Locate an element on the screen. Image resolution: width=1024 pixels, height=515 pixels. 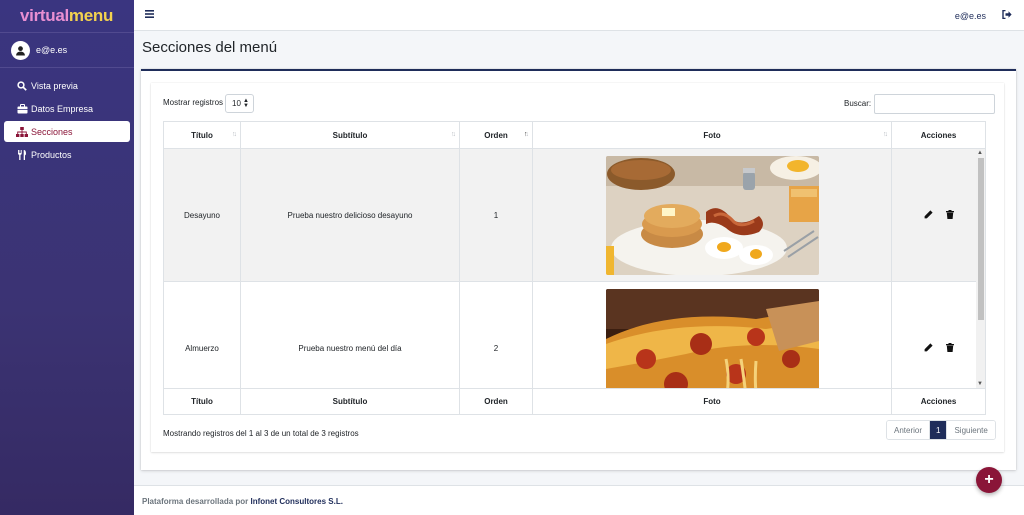
sidebar-item-productos: Productos is located at coordinates (67, 154).